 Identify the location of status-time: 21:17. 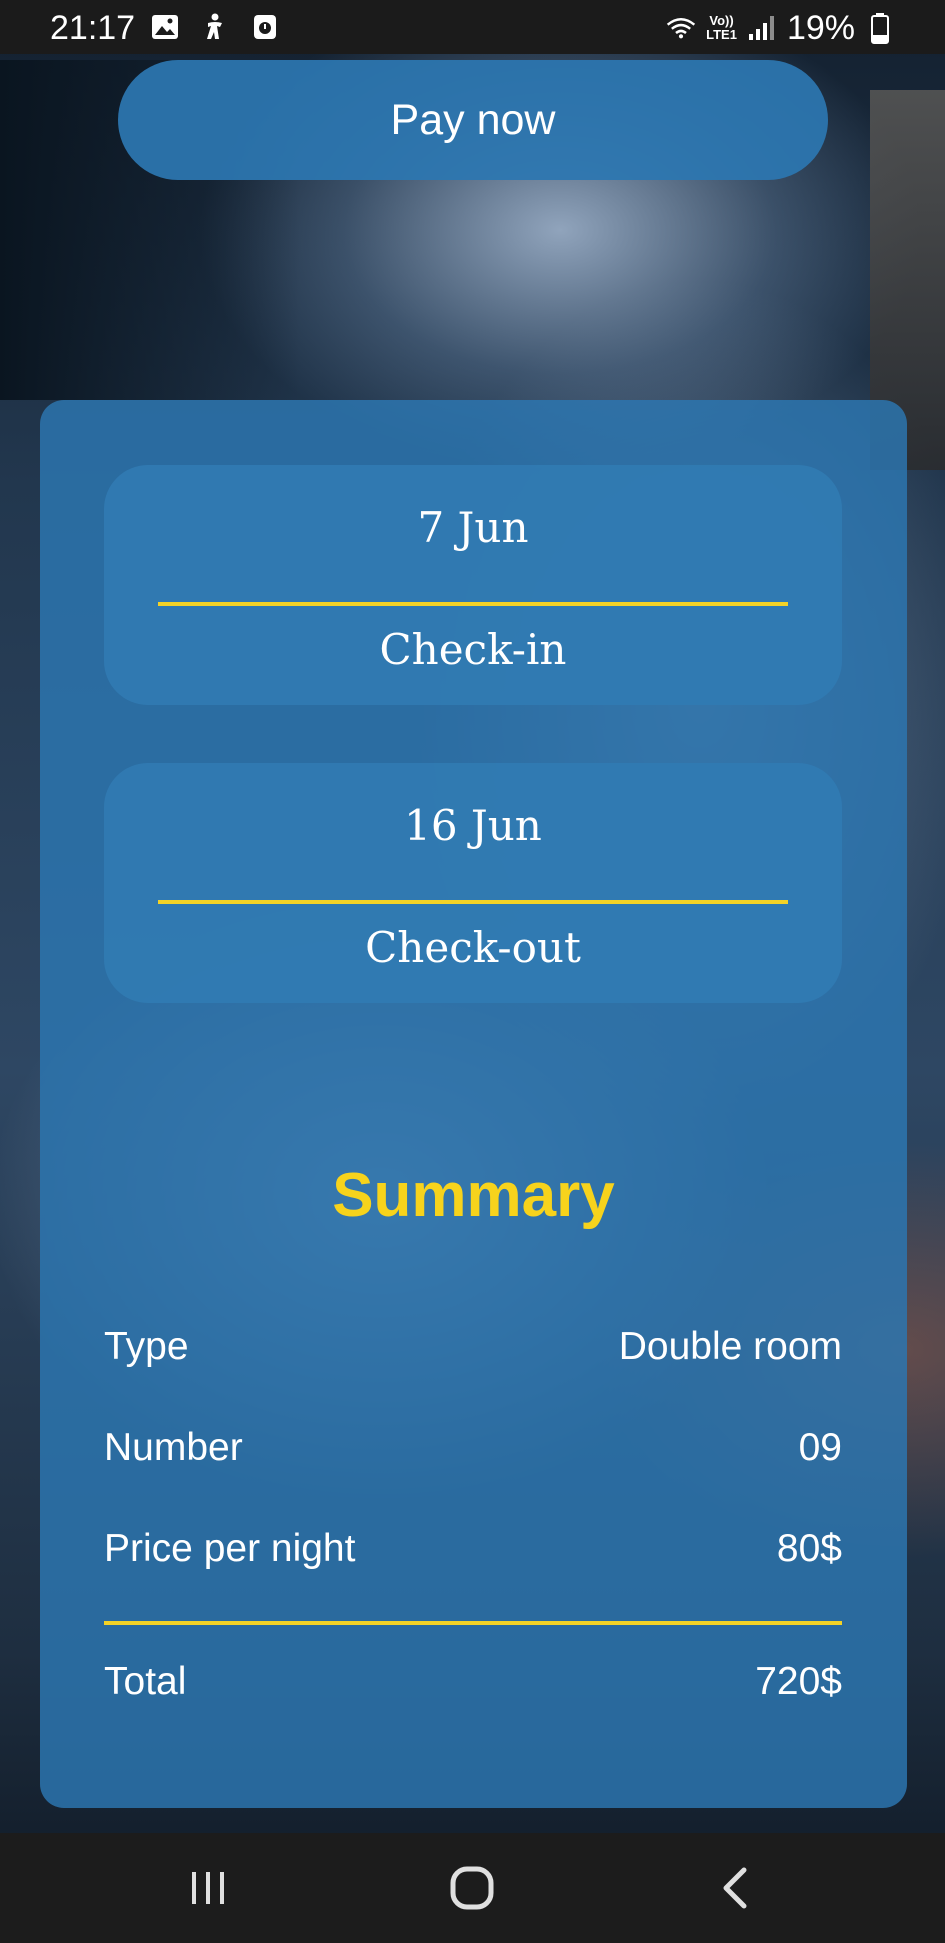
(93, 28).